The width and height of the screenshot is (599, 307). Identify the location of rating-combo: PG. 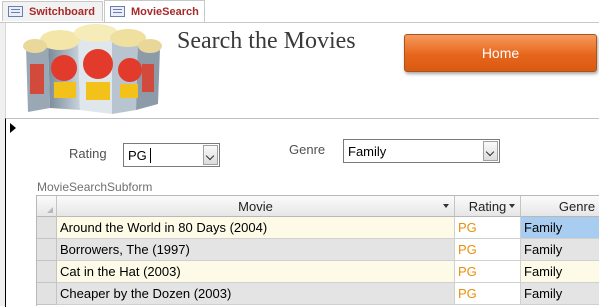
(171, 155).